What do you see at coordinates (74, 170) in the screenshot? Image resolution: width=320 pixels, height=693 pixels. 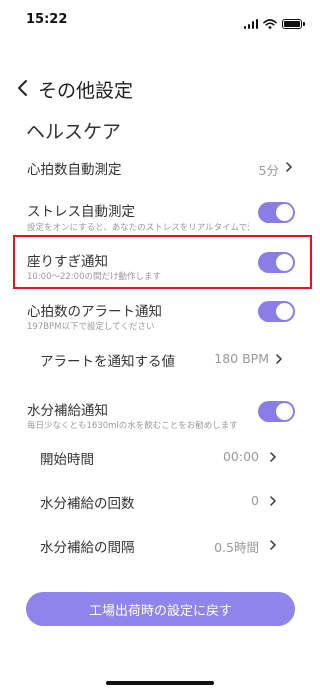 I see `heart-rate-label: 心拍数自動測定` at bounding box center [74, 170].